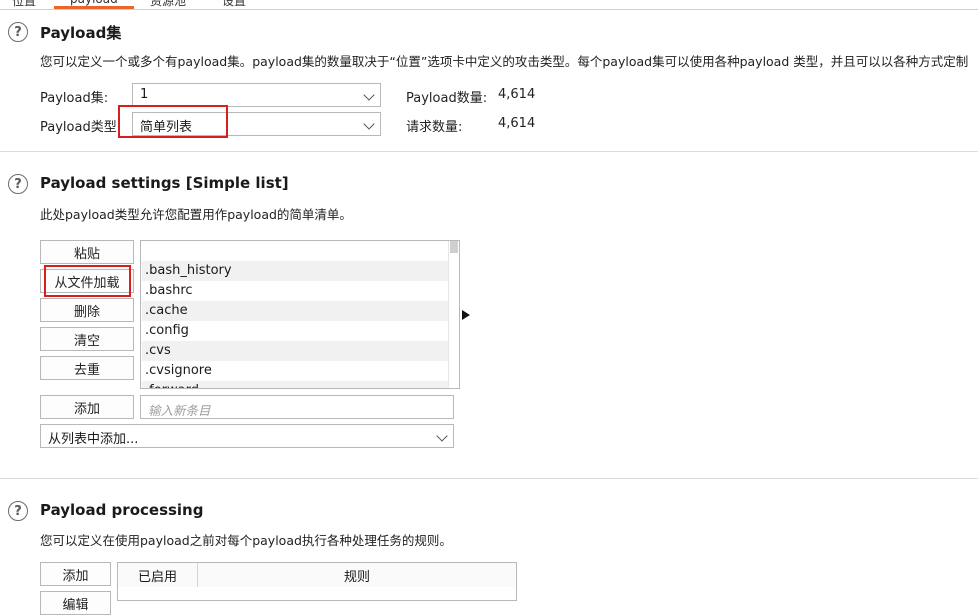 The image size is (978, 615). I want to click on list-item: .cvs, so click(295, 351).